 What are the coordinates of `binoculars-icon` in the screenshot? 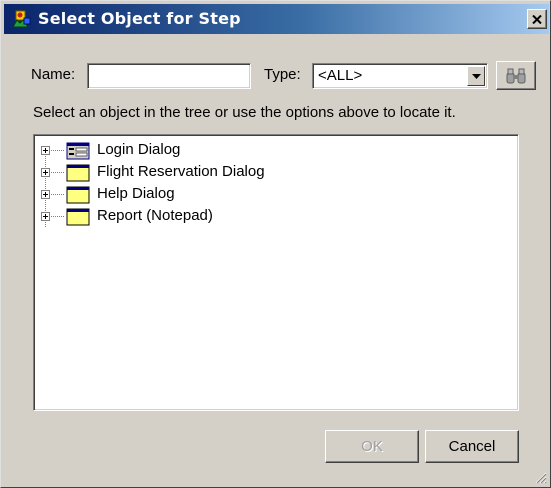 It's located at (516, 75).